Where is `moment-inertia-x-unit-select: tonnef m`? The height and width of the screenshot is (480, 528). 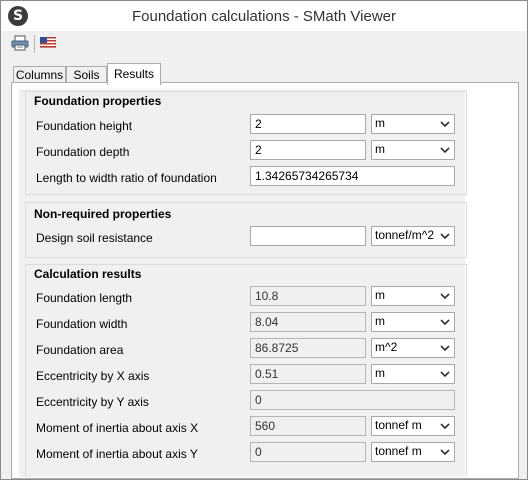 moment-inertia-x-unit-select: tonnef m is located at coordinates (413, 426).